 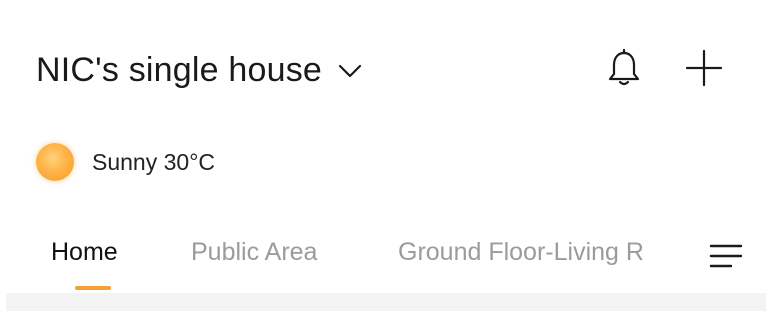 What do you see at coordinates (93, 288) in the screenshot?
I see `active-tab-indicator` at bounding box center [93, 288].